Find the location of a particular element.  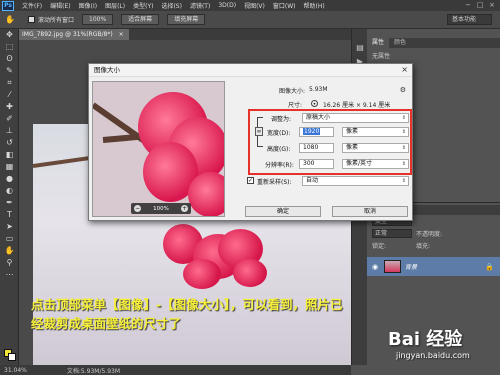

image-preview: − 100% + is located at coordinates (158, 149).